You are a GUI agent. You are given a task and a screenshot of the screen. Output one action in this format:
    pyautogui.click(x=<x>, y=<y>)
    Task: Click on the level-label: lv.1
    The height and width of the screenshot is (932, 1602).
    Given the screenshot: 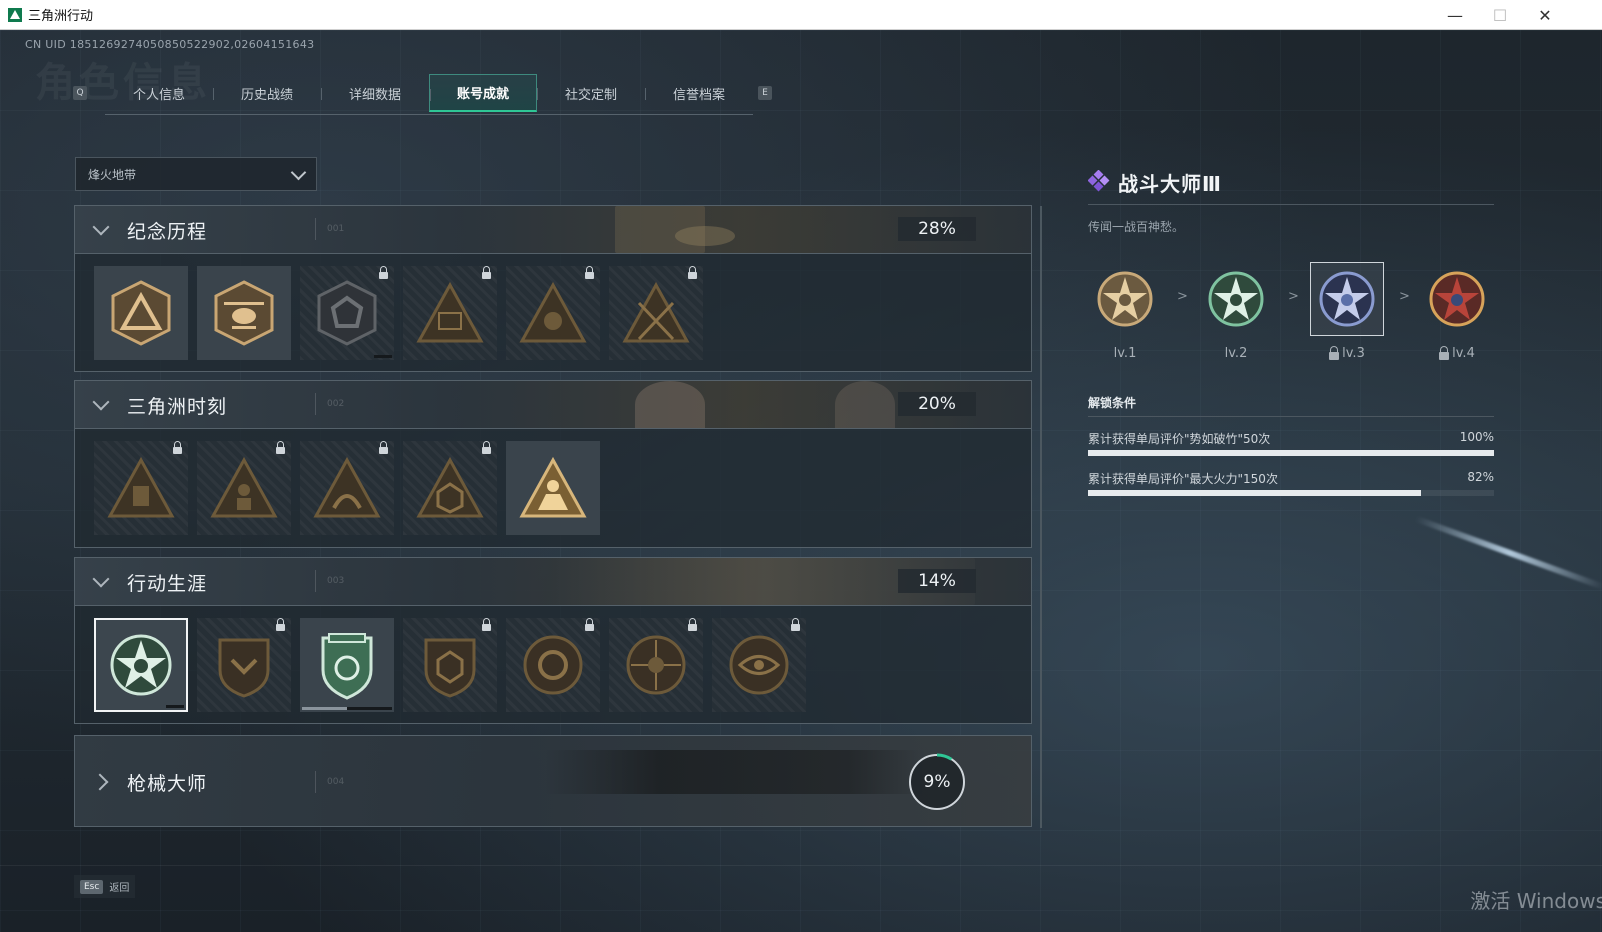 What is the action you would take?
    pyautogui.click(x=1125, y=353)
    